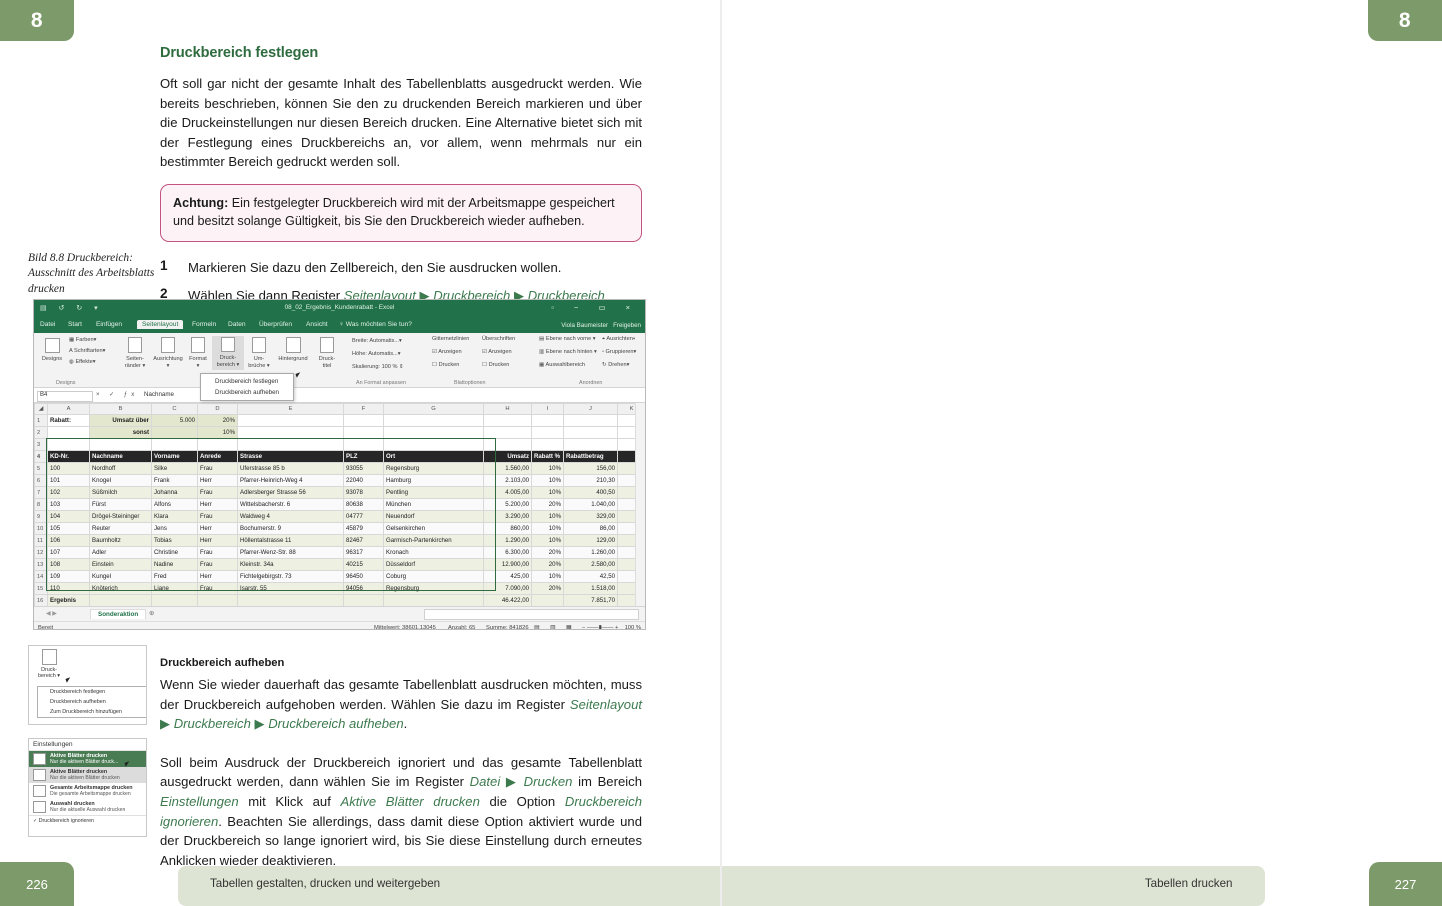 The width and height of the screenshot is (1442, 906). Describe the element at coordinates (595, 307) in the screenshot. I see `window-controls: ▫ − ▭ ×` at that location.